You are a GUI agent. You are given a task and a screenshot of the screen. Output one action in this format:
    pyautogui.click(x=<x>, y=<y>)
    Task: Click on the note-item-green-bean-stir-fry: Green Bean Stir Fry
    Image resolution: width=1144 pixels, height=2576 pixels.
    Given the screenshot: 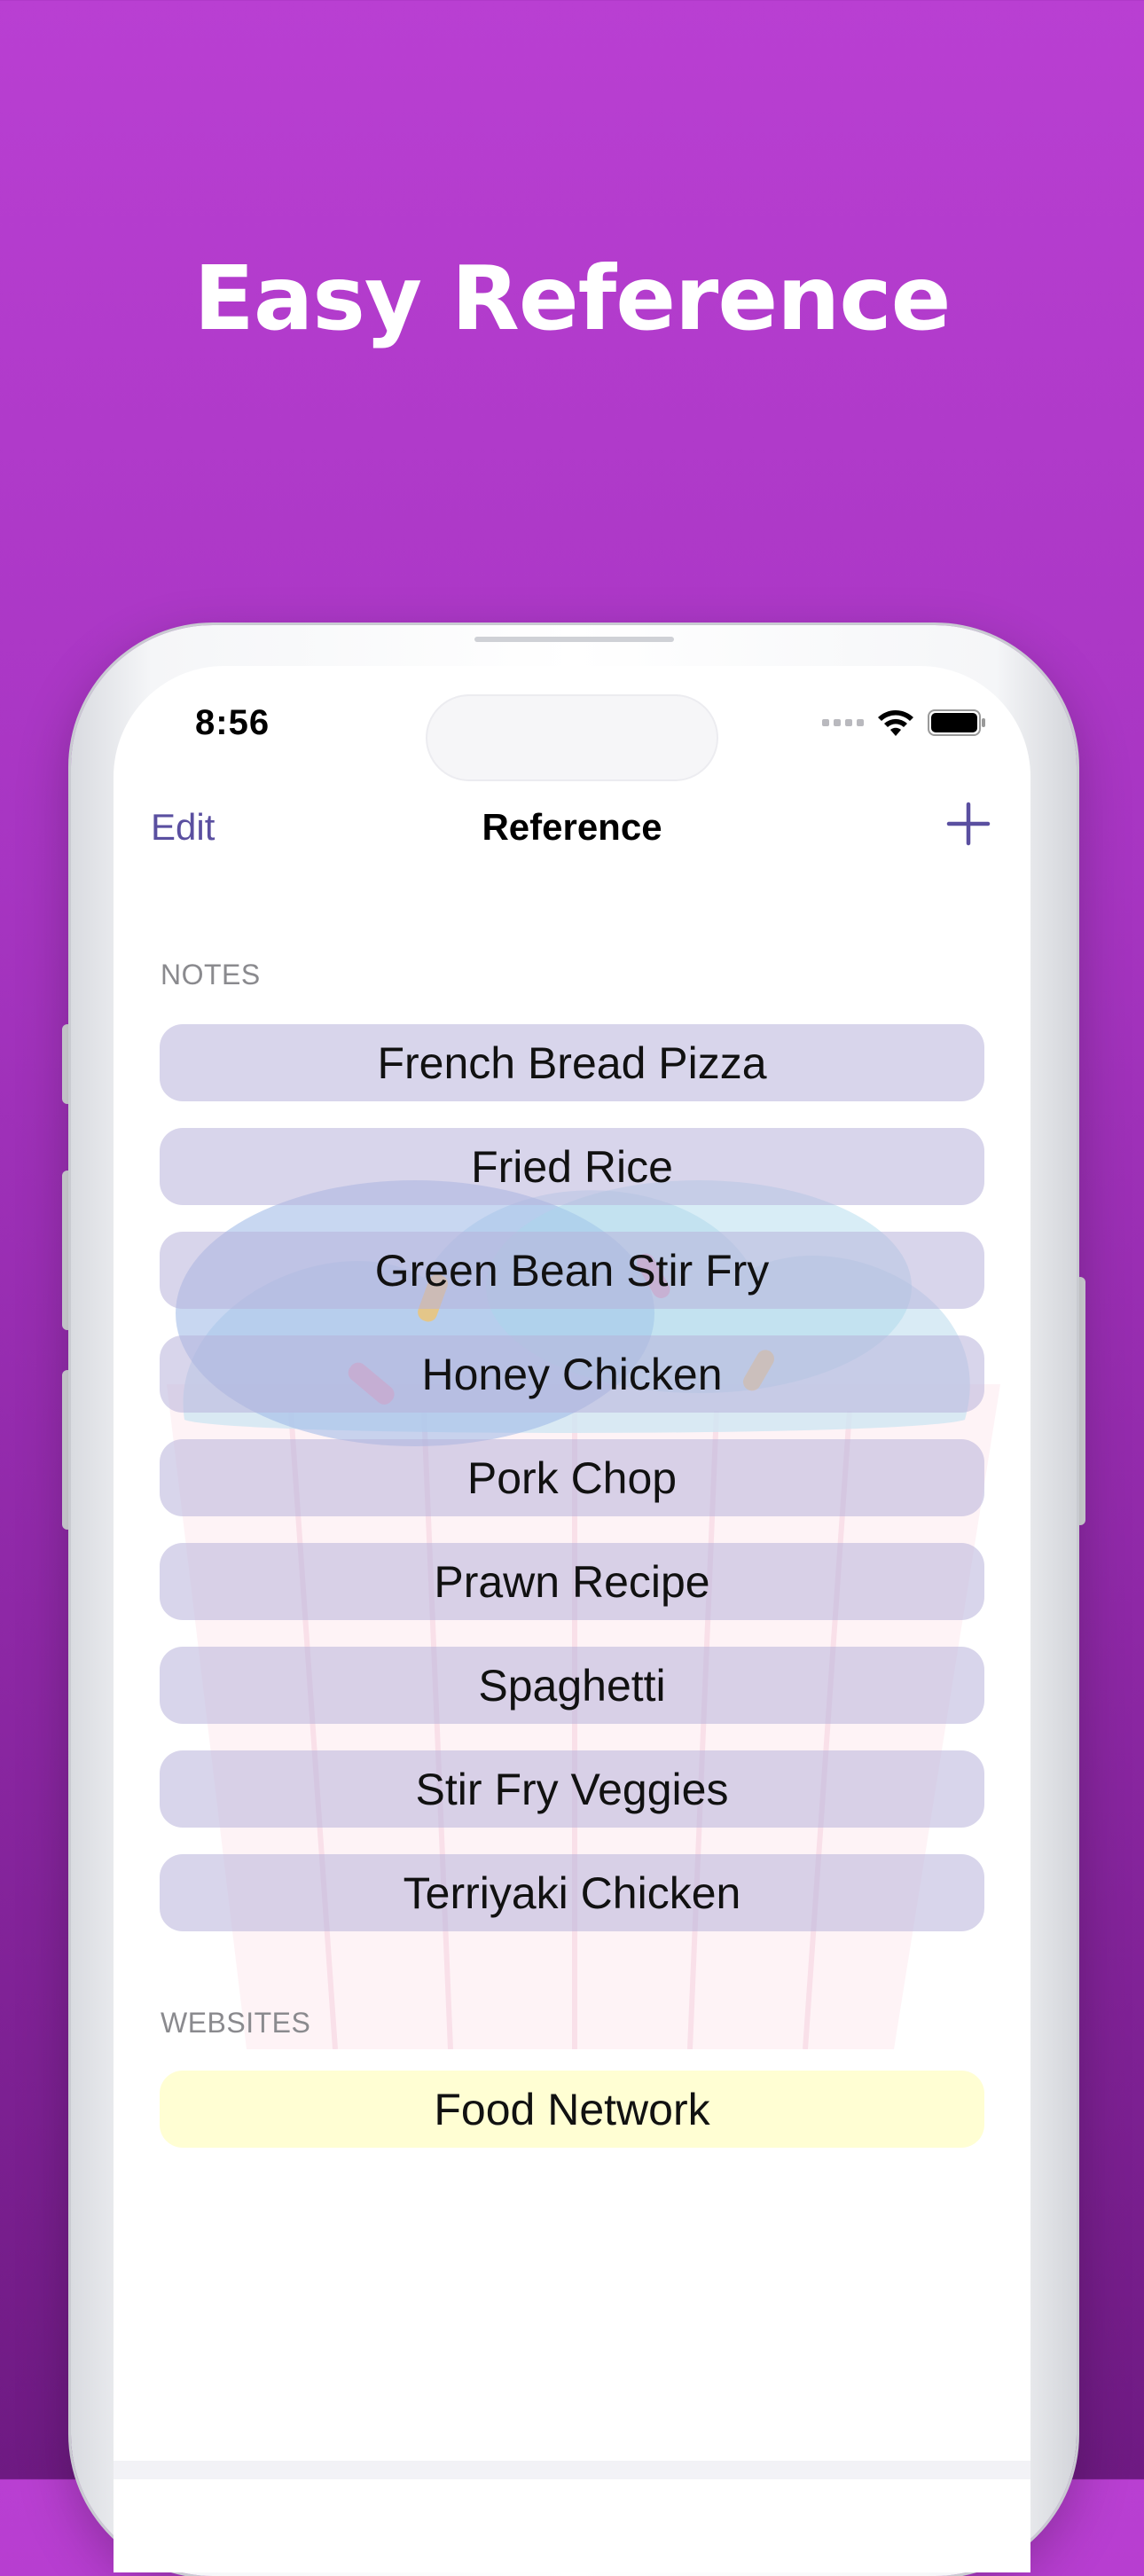 What is the action you would take?
    pyautogui.click(x=572, y=1270)
    